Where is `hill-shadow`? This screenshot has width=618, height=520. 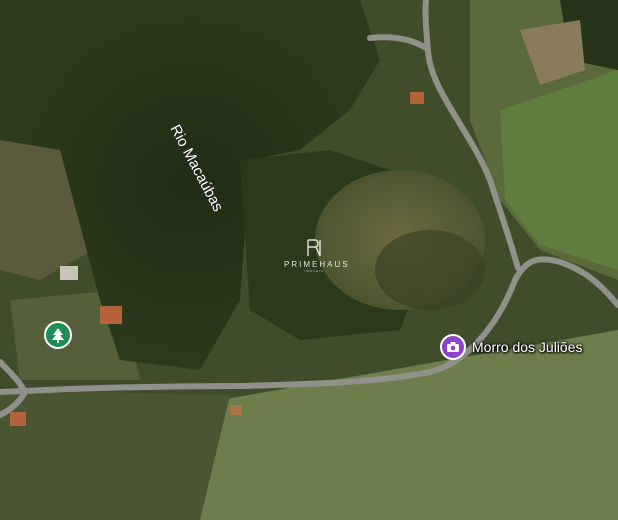 hill-shadow is located at coordinates (430, 270).